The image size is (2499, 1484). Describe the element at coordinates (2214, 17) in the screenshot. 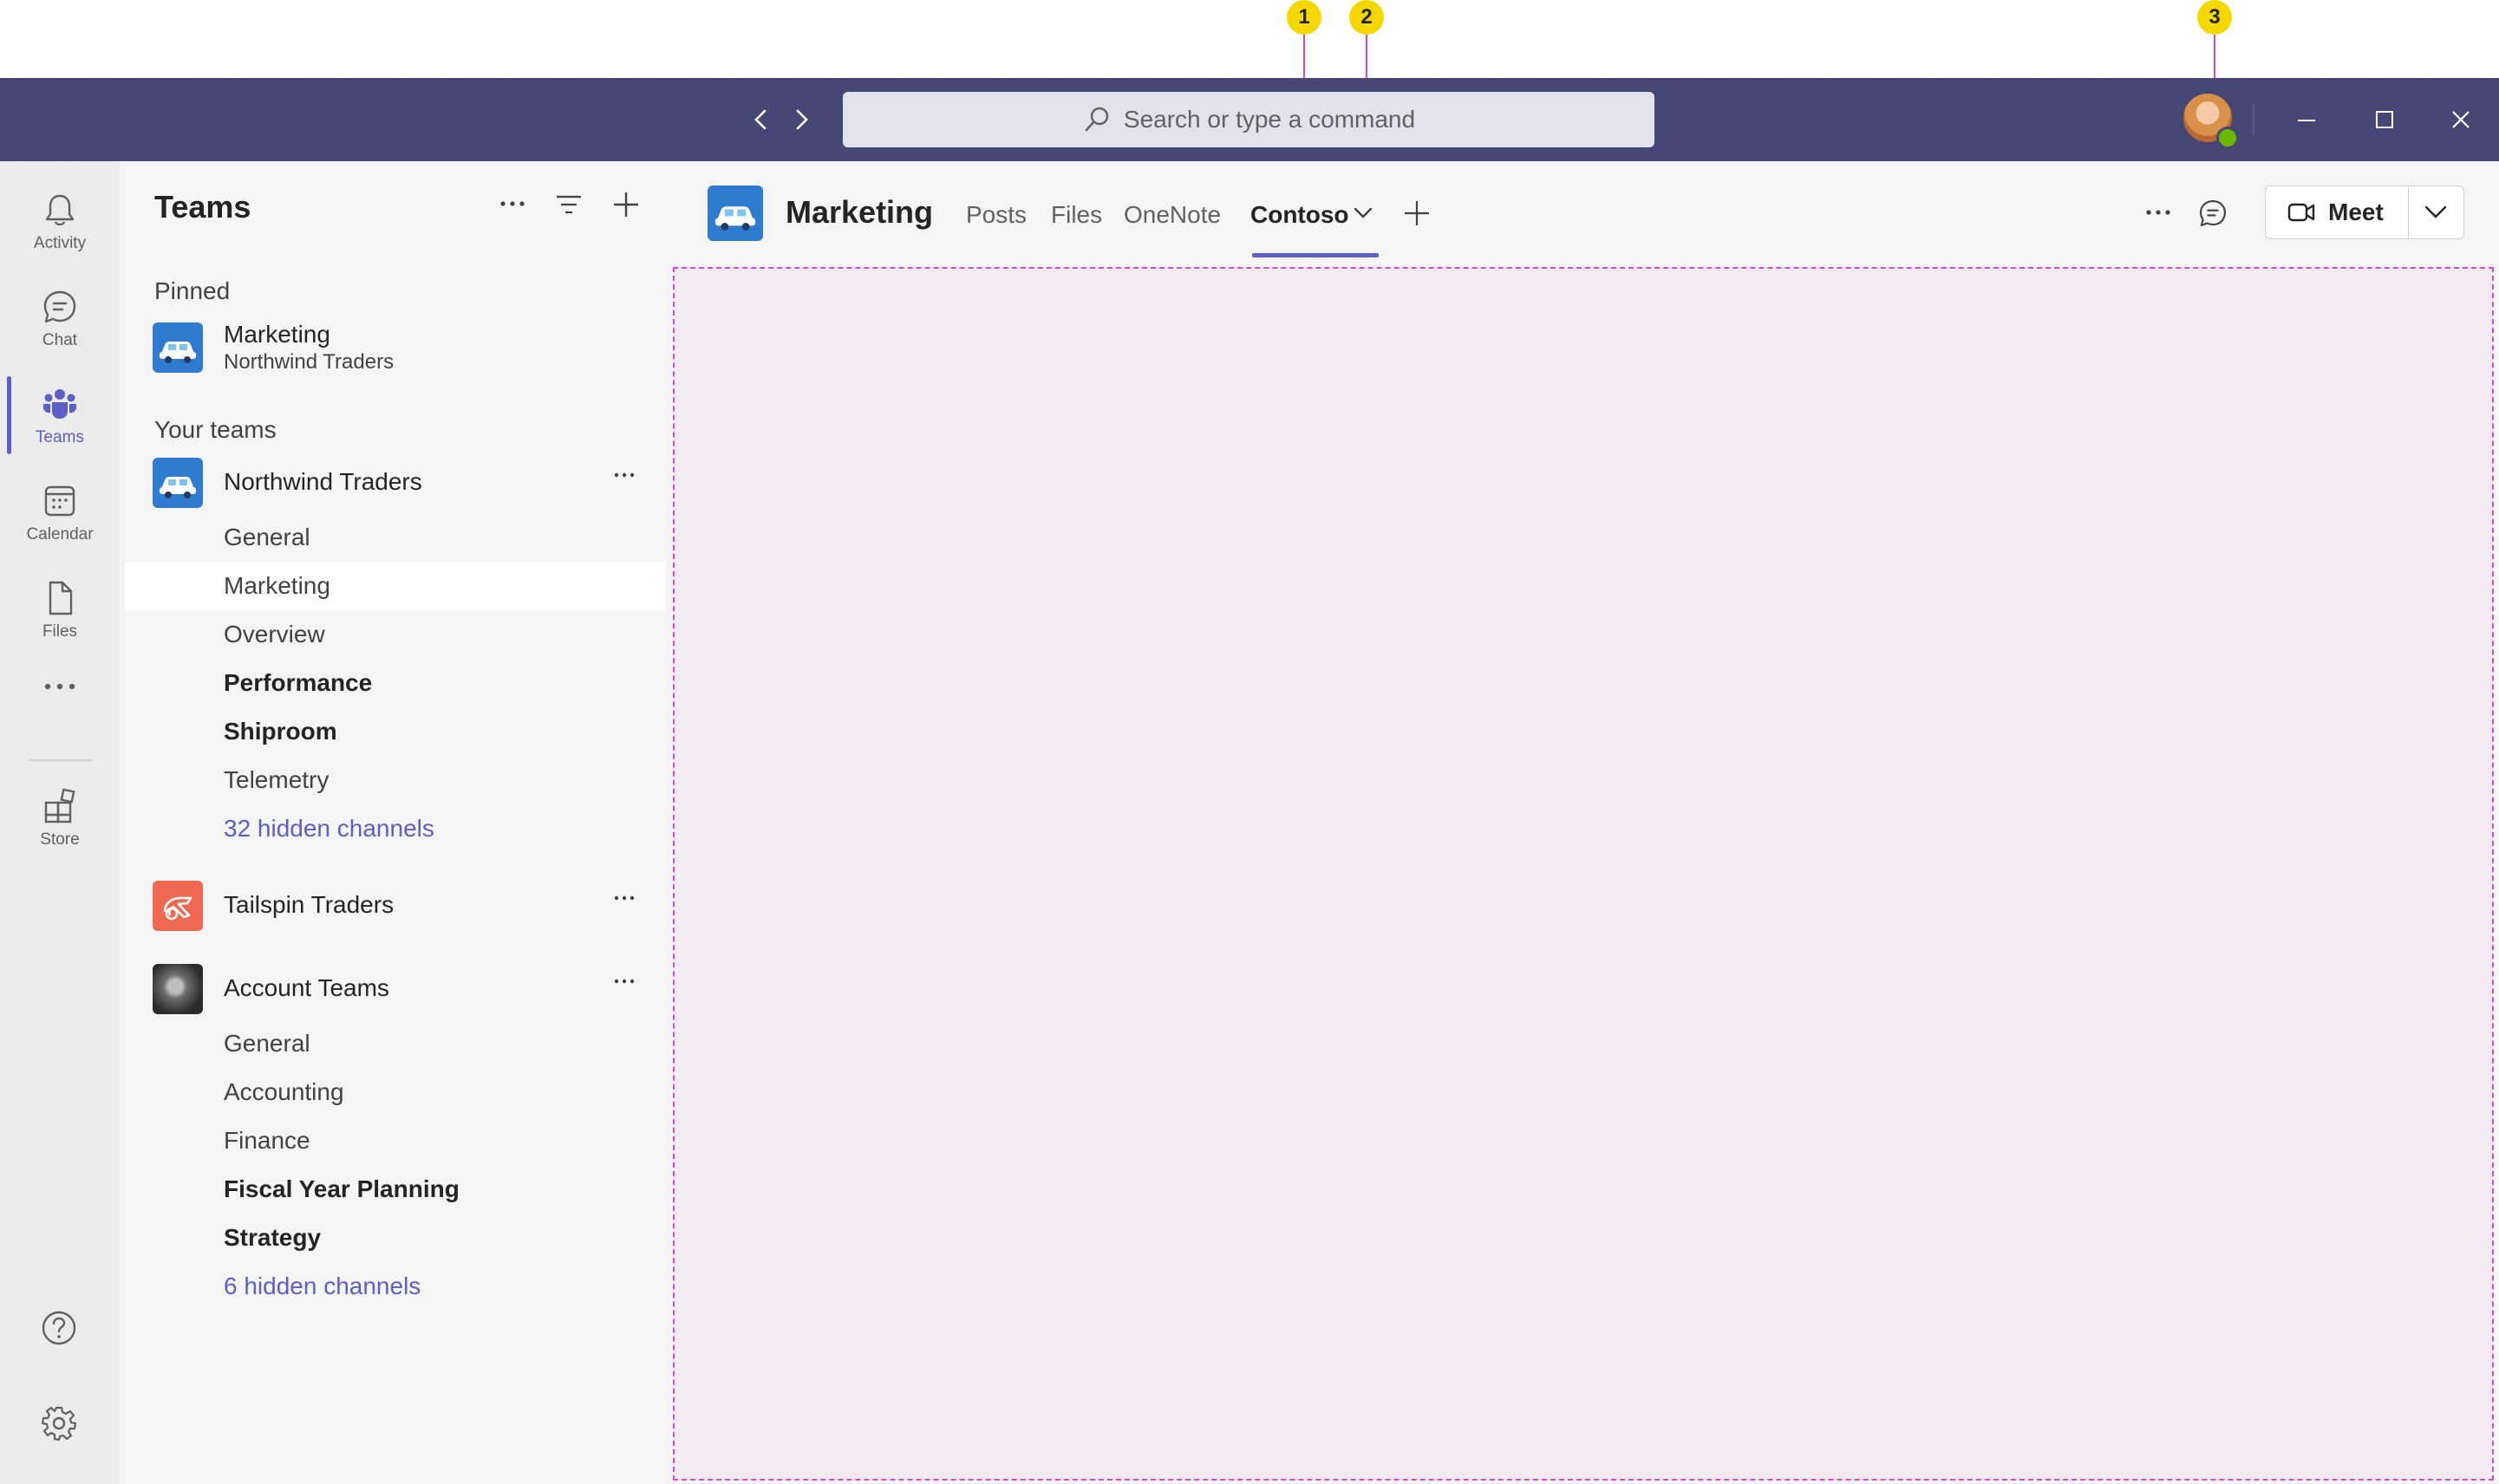

I see `callout-badge-3: 3` at that location.